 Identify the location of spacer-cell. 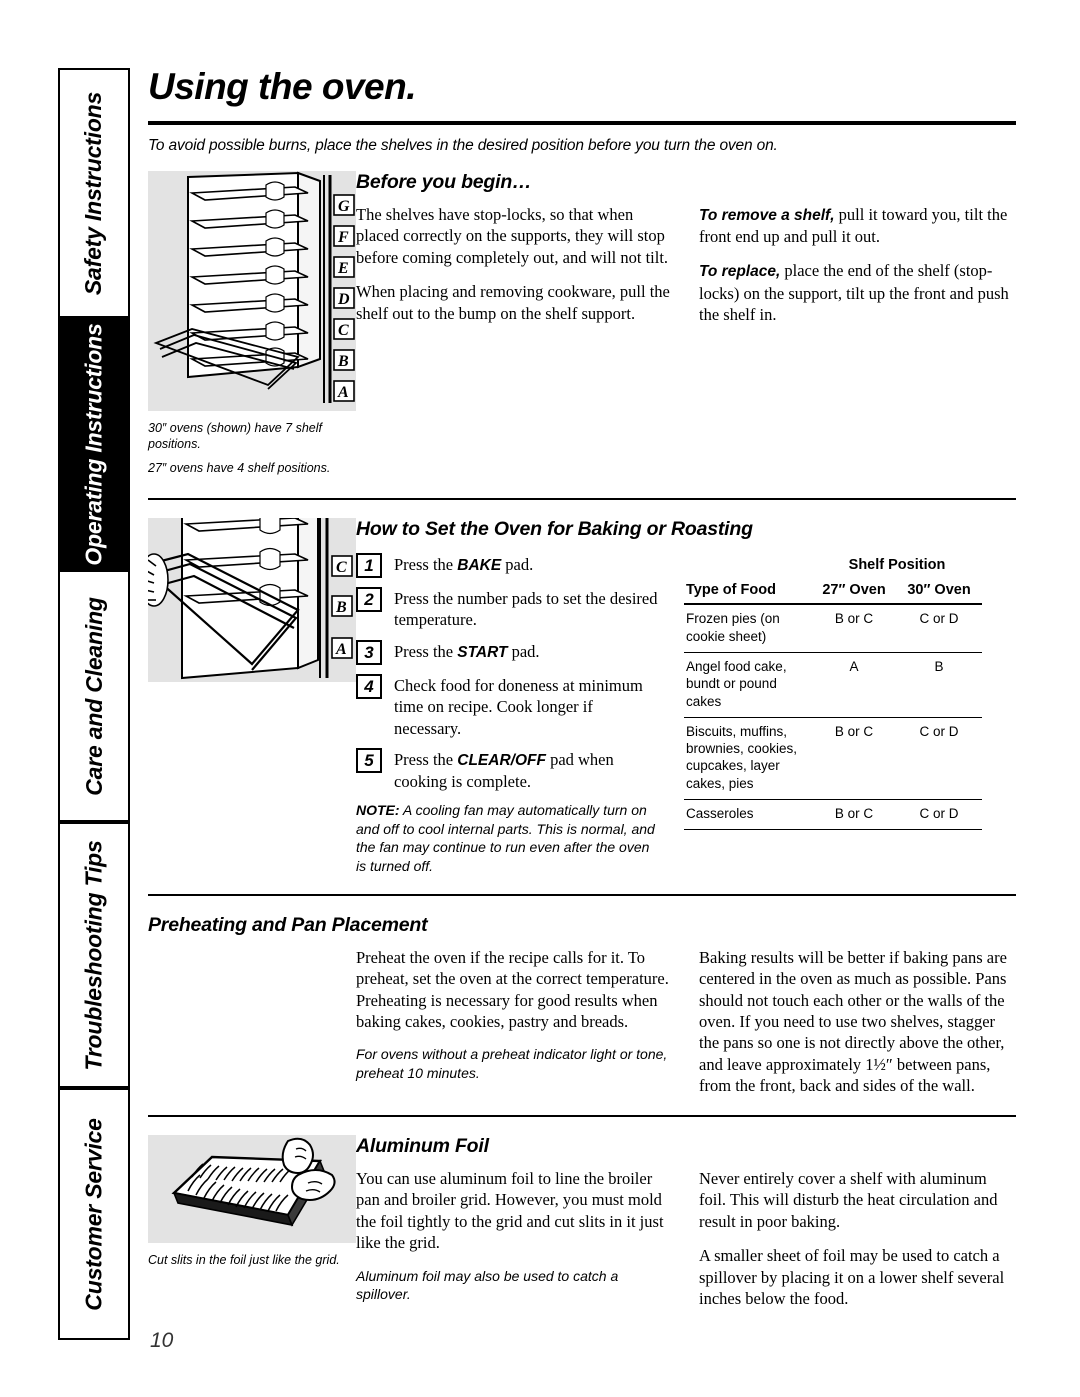
(748, 563).